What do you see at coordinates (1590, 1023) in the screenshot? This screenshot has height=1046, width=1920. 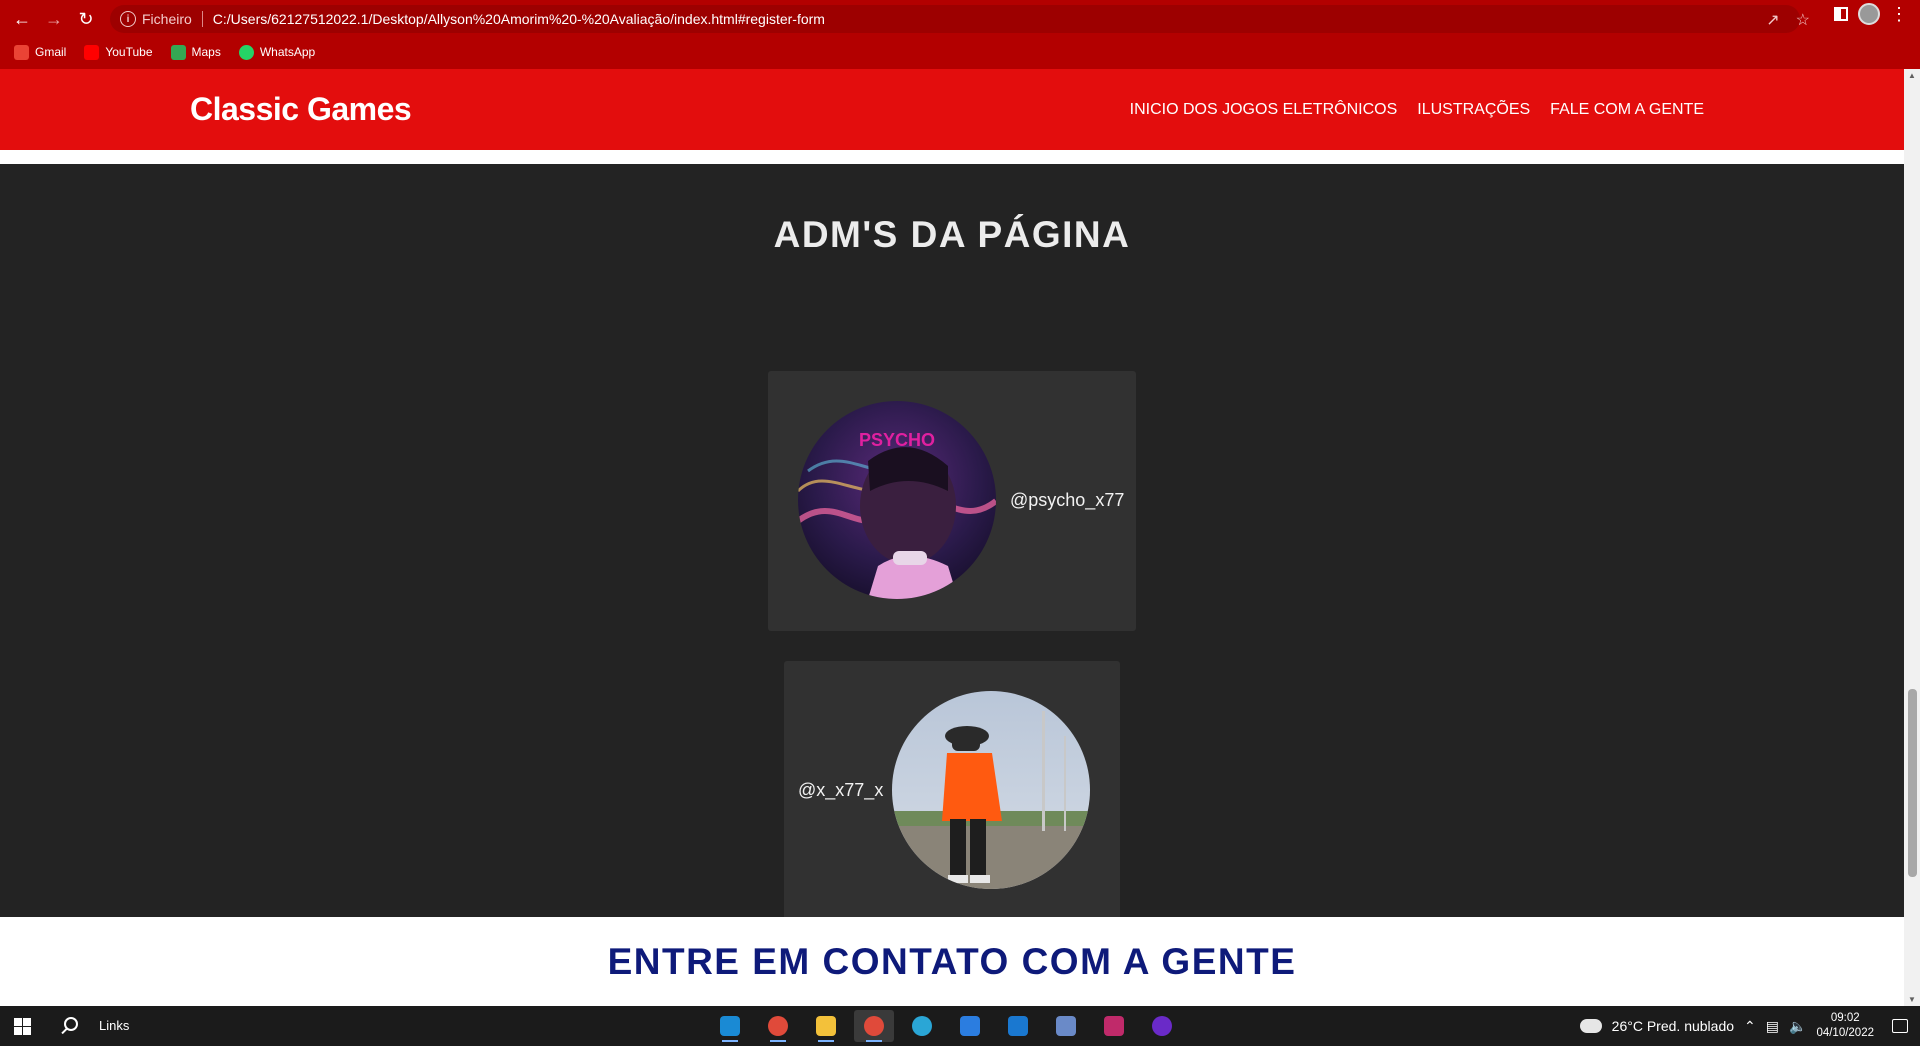 I see `weather-cloud-icon` at bounding box center [1590, 1023].